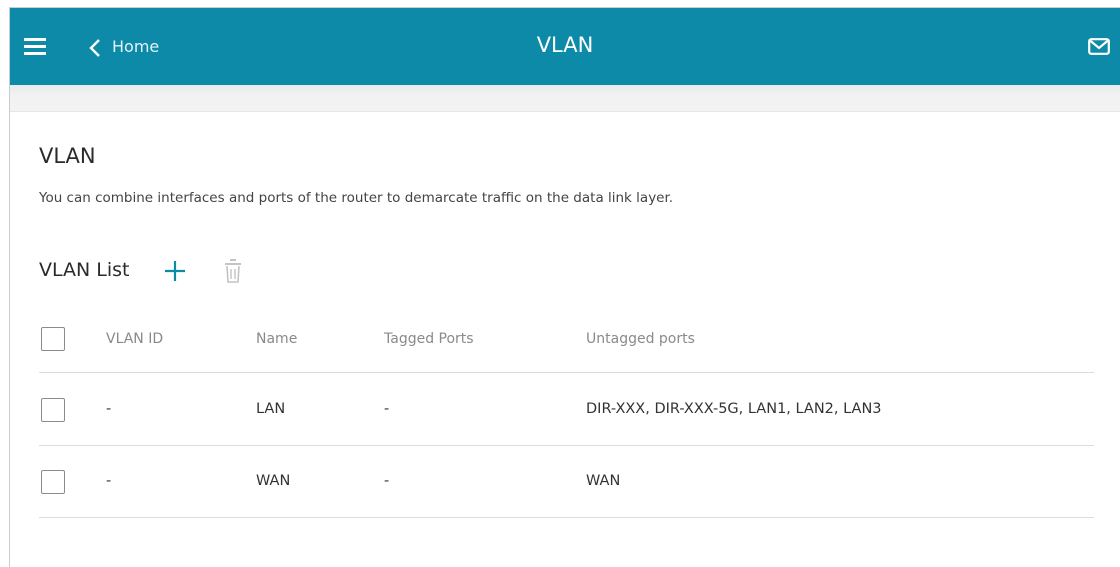 The image size is (1120, 567). I want to click on select-all-checkbox, so click(53, 339).